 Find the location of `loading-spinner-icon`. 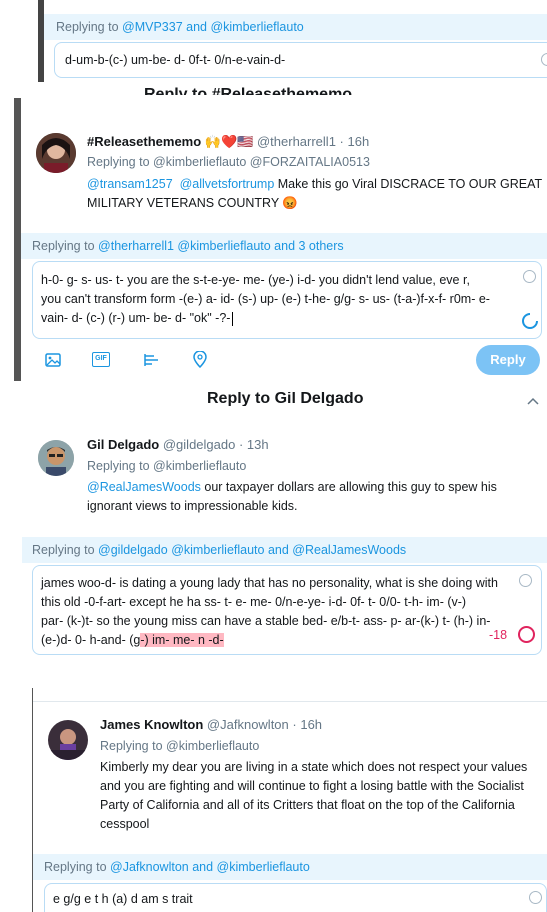

loading-spinner-icon is located at coordinates (530, 321).